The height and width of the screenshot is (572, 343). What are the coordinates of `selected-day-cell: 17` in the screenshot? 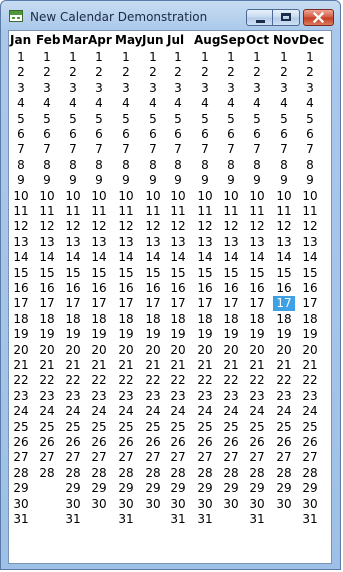 It's located at (284, 304).